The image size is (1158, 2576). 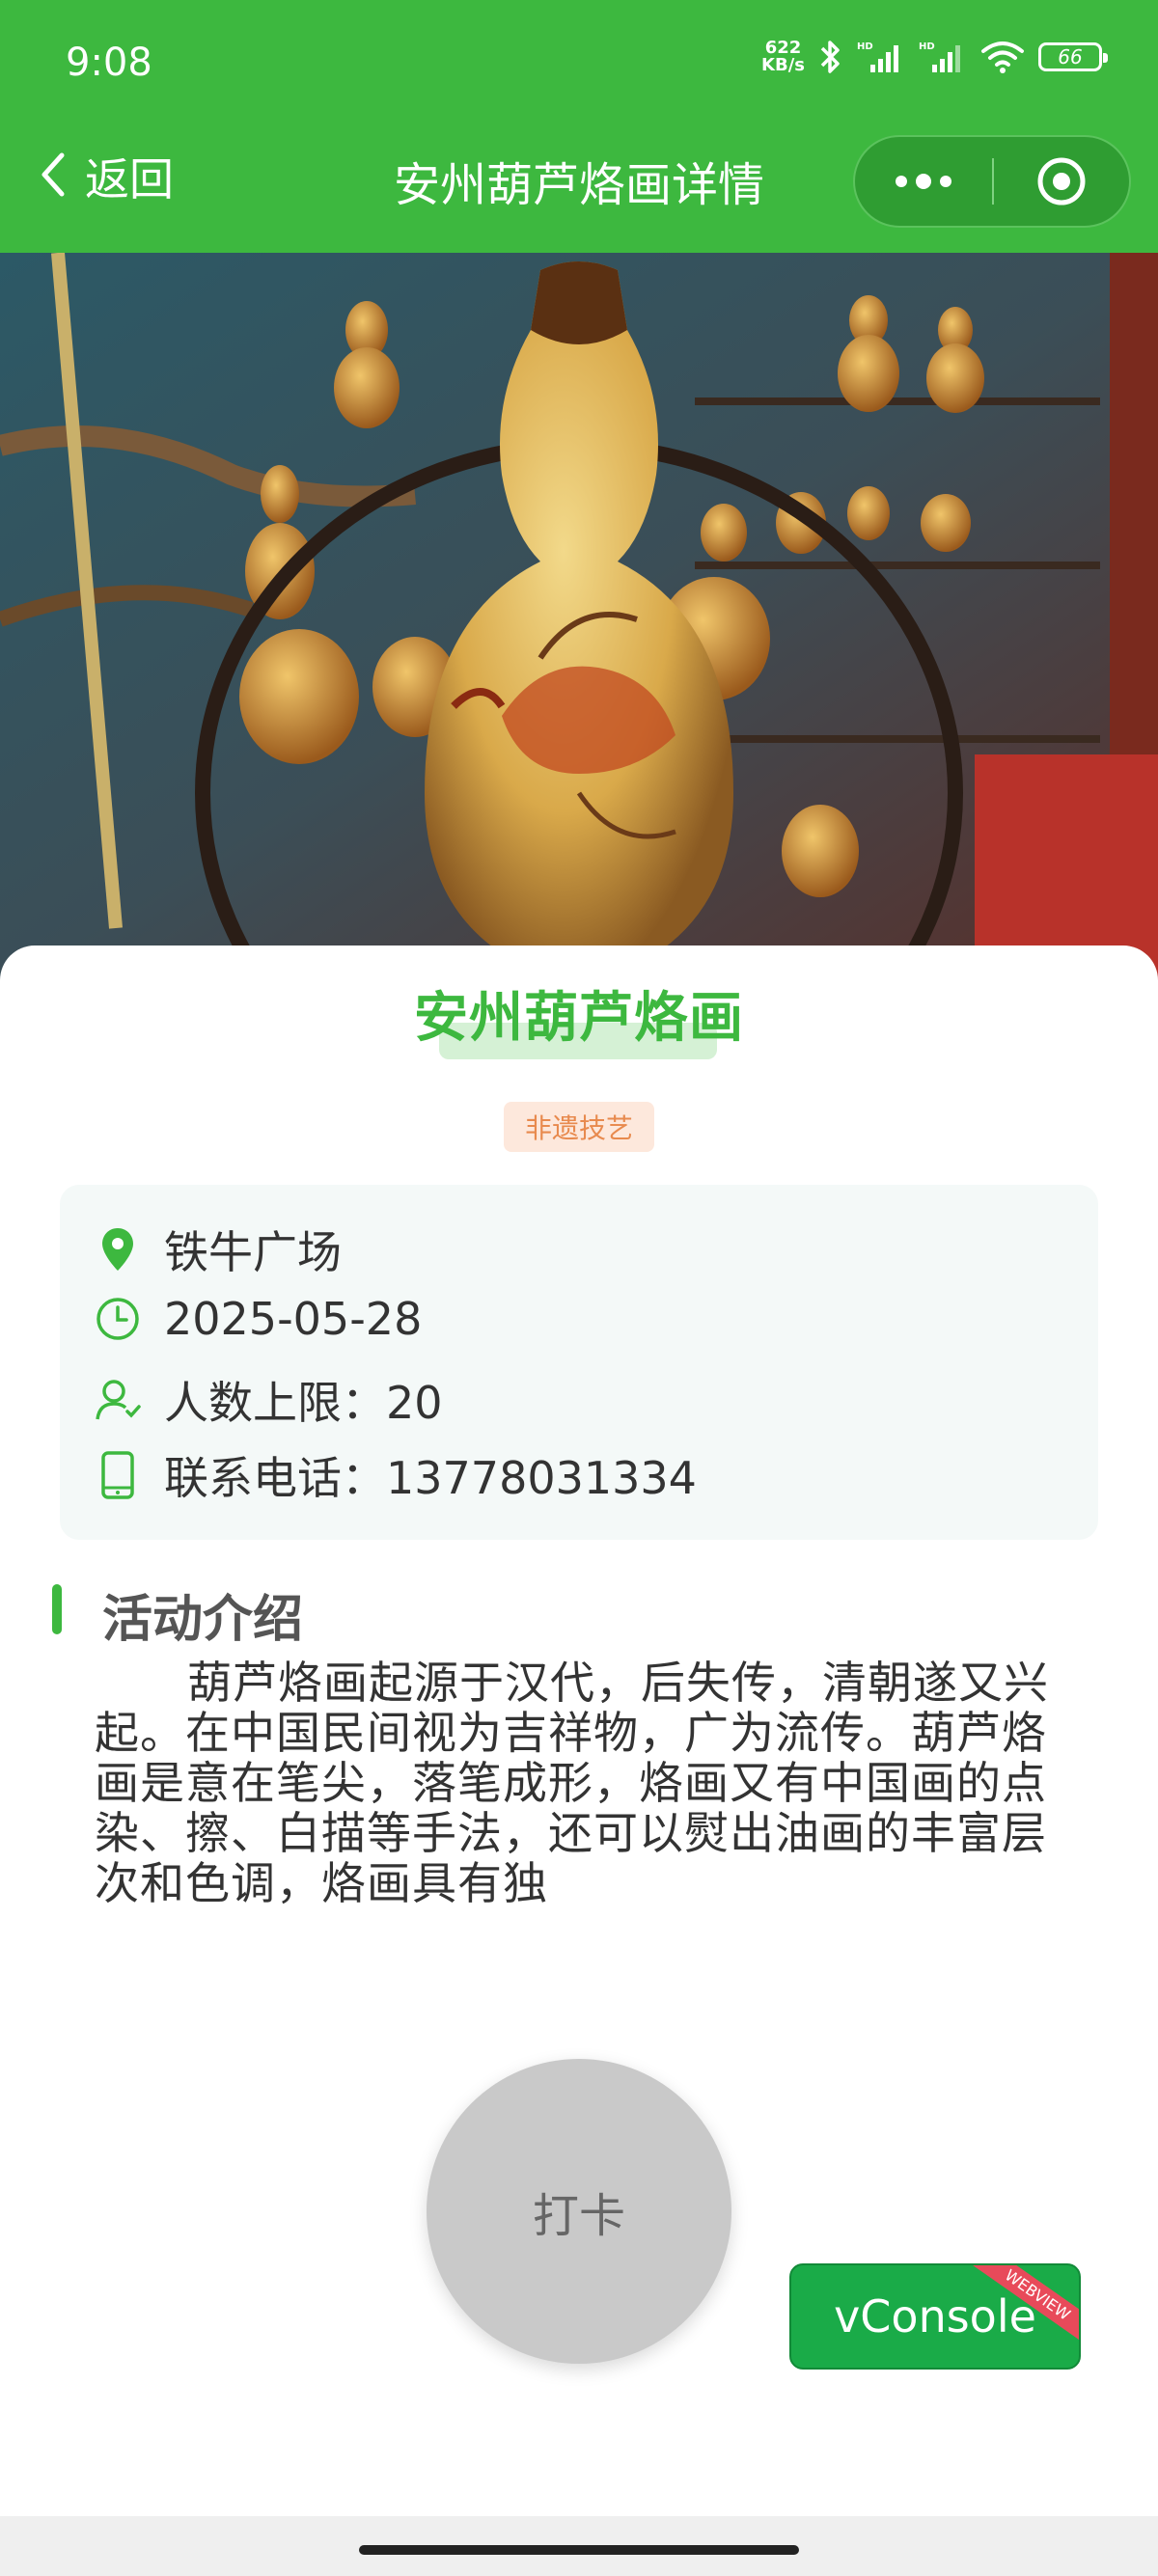 What do you see at coordinates (579, 2211) in the screenshot?
I see `checkin-button: 打卡` at bounding box center [579, 2211].